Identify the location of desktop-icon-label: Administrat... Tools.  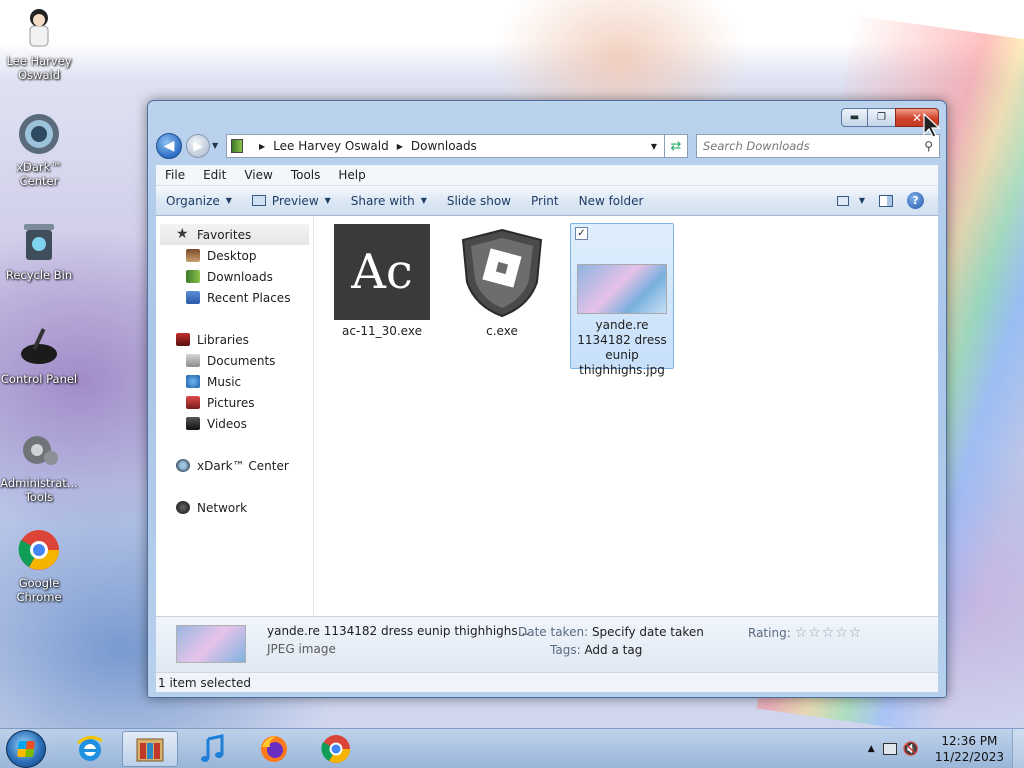
(39, 490).